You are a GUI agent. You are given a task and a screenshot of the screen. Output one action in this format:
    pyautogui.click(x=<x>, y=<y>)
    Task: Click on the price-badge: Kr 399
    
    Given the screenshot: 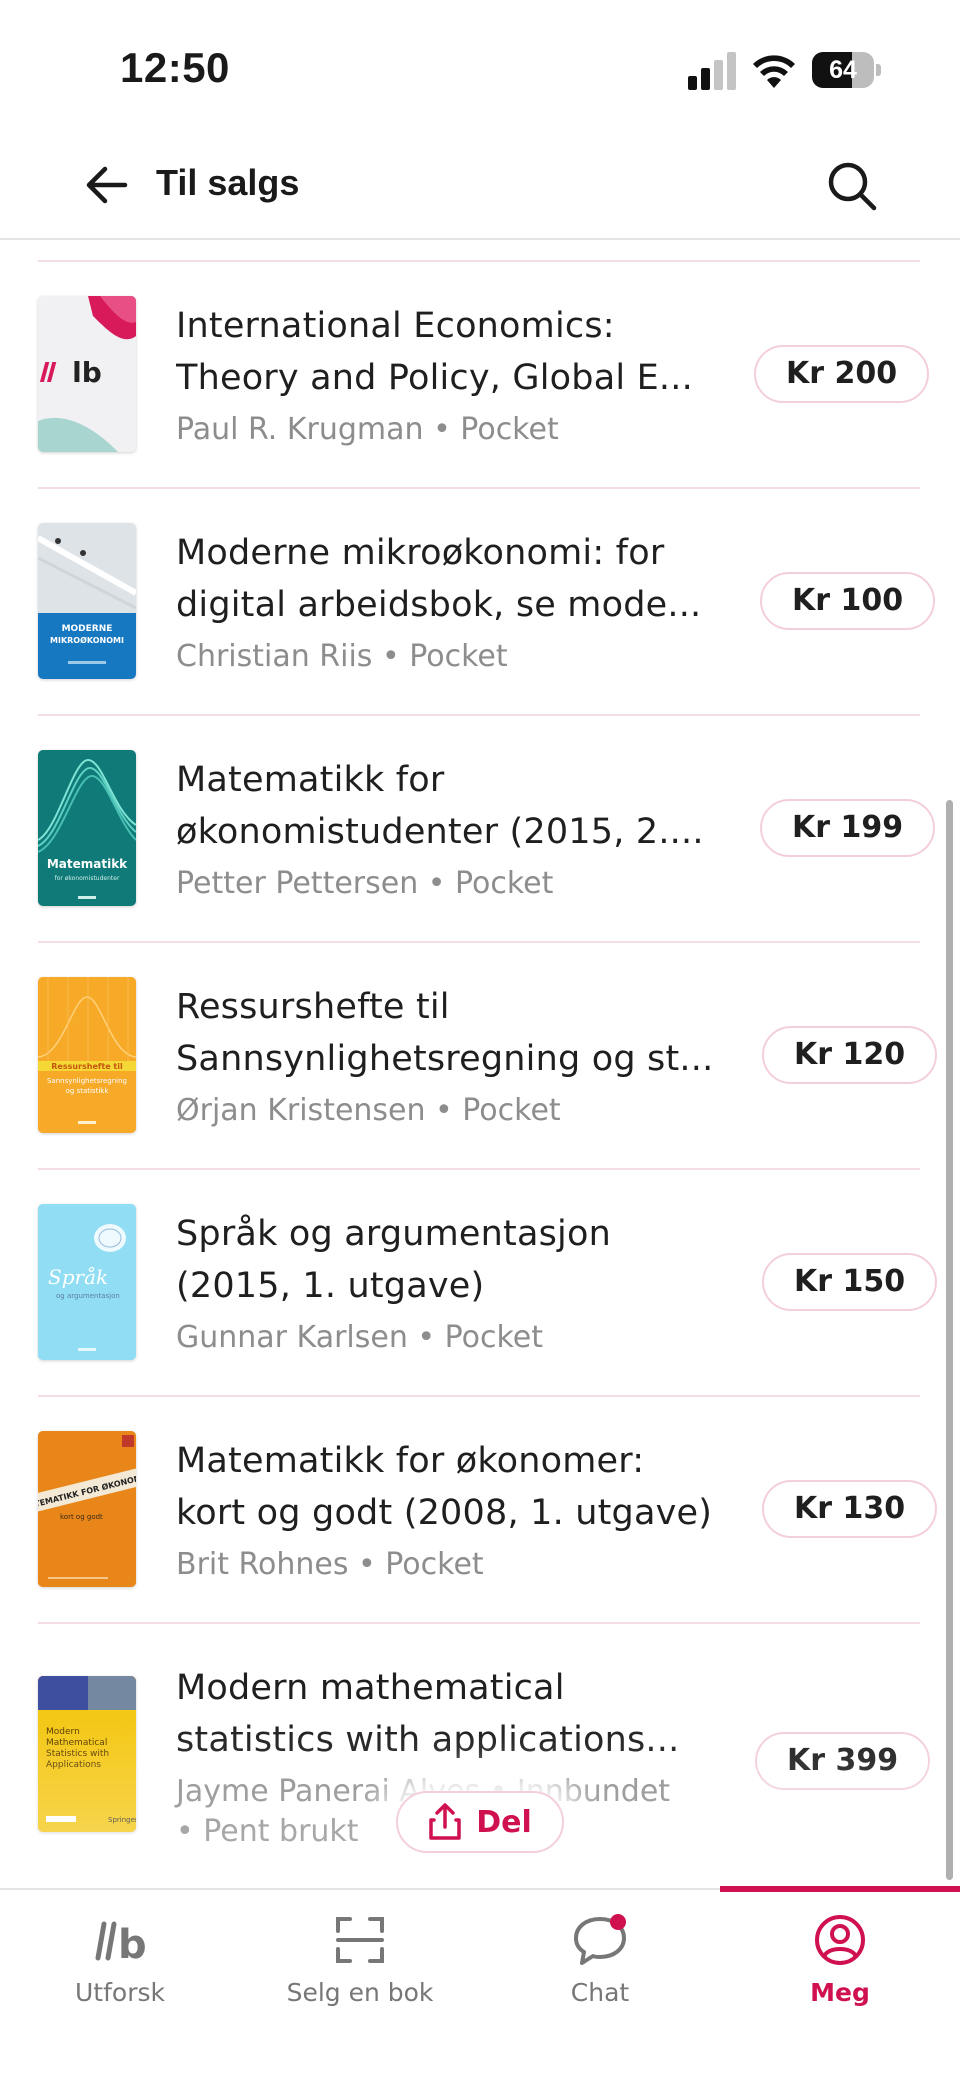 What is the action you would take?
    pyautogui.click(x=843, y=1761)
    